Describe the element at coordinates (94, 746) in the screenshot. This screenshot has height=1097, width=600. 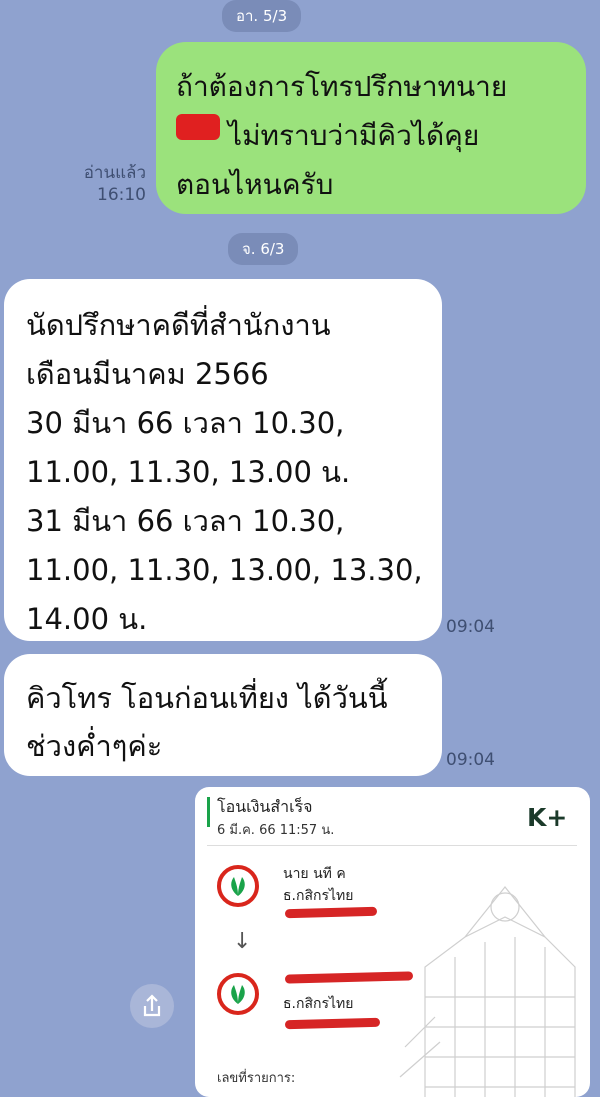
I see `message-text-line: ช่วงค่ำๆค่ะ` at that location.